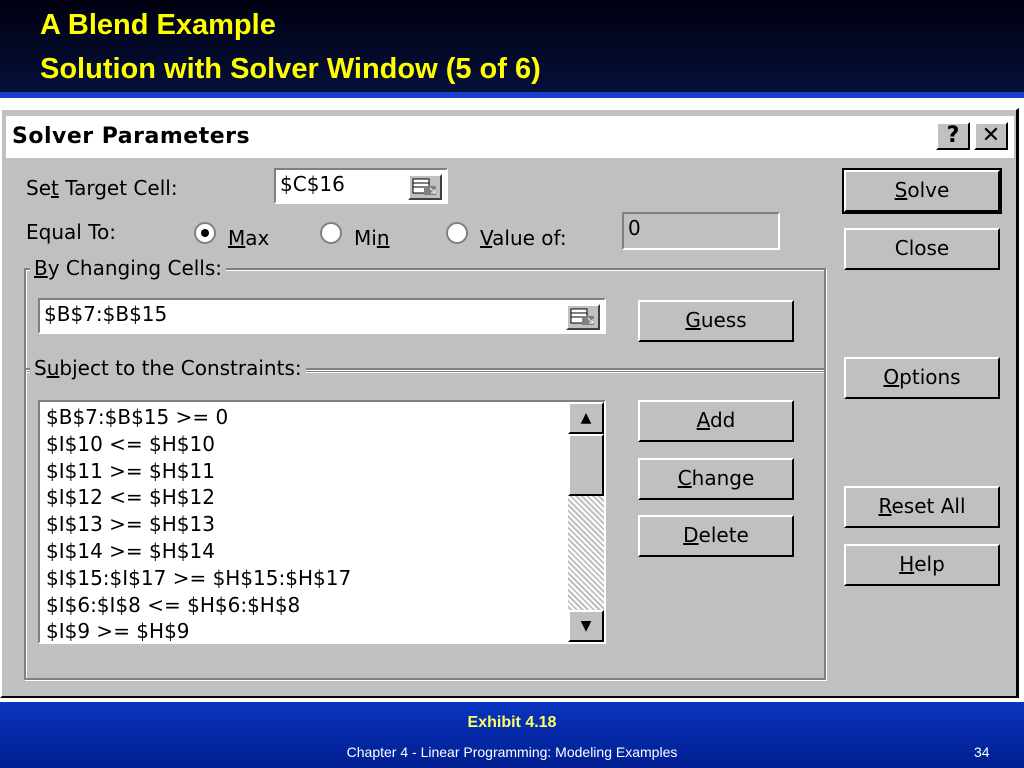 The image size is (1024, 768). What do you see at coordinates (306, 444) in the screenshot?
I see `constraint-item: $I$10 <= $H$10` at bounding box center [306, 444].